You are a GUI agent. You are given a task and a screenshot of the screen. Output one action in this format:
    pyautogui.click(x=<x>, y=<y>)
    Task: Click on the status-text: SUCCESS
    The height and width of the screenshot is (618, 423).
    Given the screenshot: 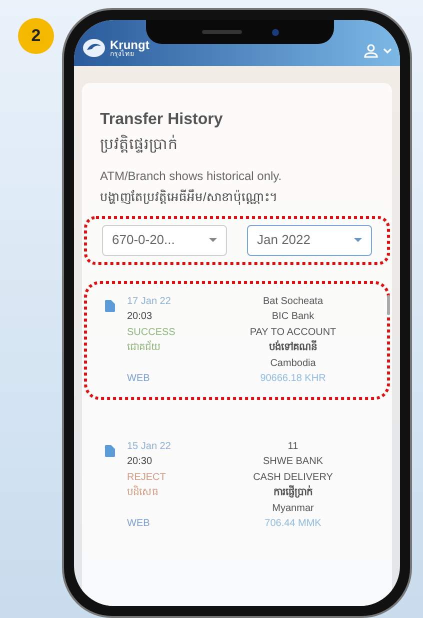 What is the action you would take?
    pyautogui.click(x=151, y=333)
    